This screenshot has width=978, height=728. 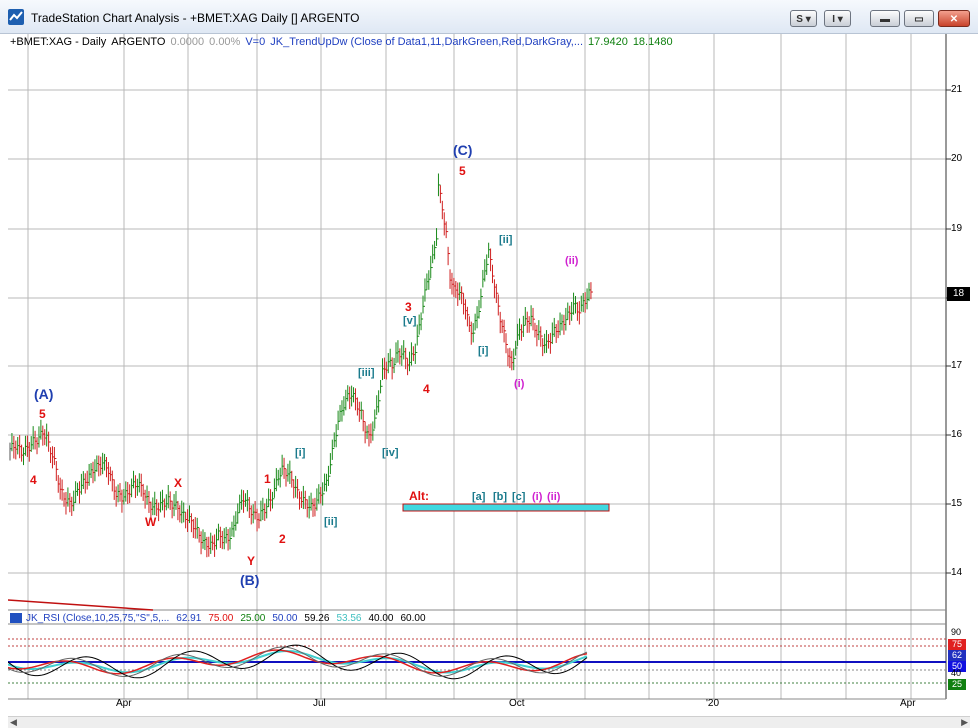 What do you see at coordinates (381, 618) in the screenshot?
I see `rsi-value-7: 40.00` at bounding box center [381, 618].